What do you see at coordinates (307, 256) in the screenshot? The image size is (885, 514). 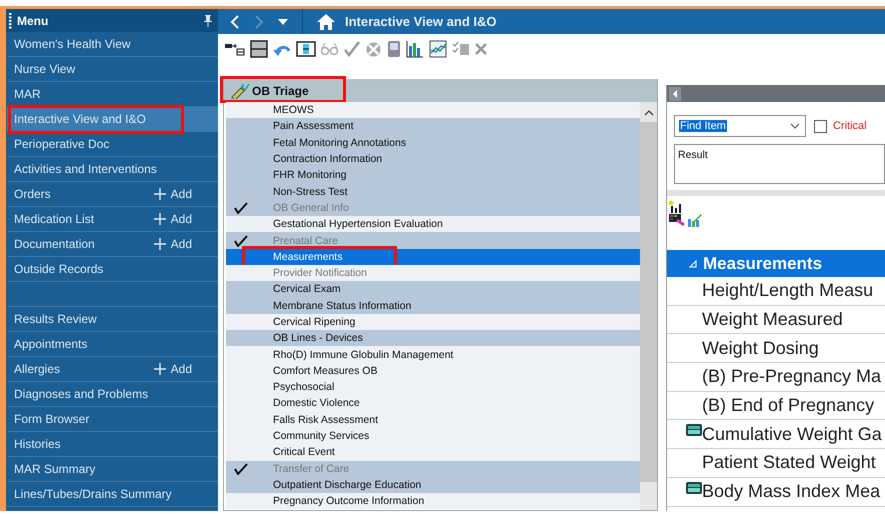 I see `section-label: Measurements` at bounding box center [307, 256].